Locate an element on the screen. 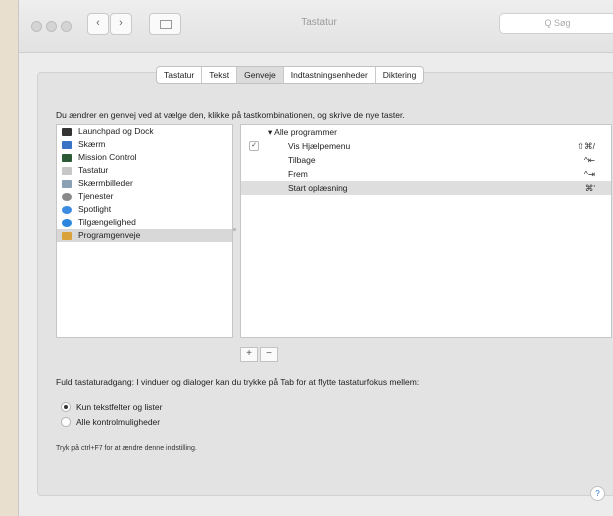 The height and width of the screenshot is (516, 613). app-shortcuts-icon is located at coordinates (67, 235).